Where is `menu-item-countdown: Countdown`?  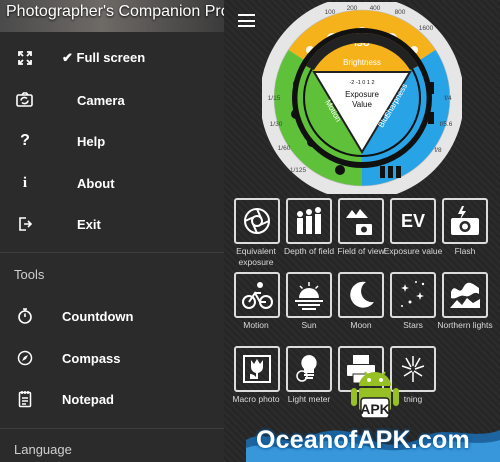
menu-item-countdown: Countdown is located at coordinates (112, 316).